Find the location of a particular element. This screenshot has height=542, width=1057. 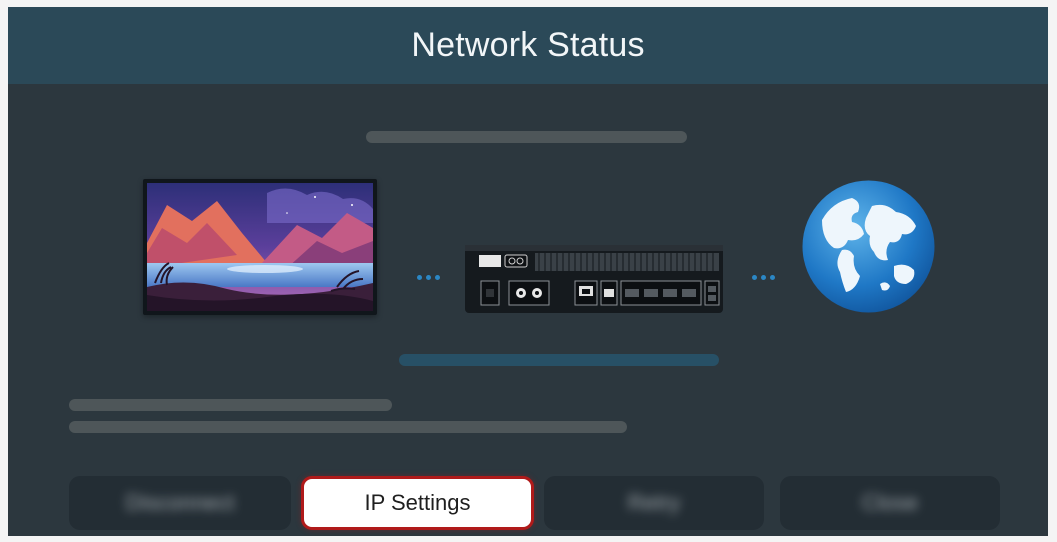

router-icon is located at coordinates (594, 279).